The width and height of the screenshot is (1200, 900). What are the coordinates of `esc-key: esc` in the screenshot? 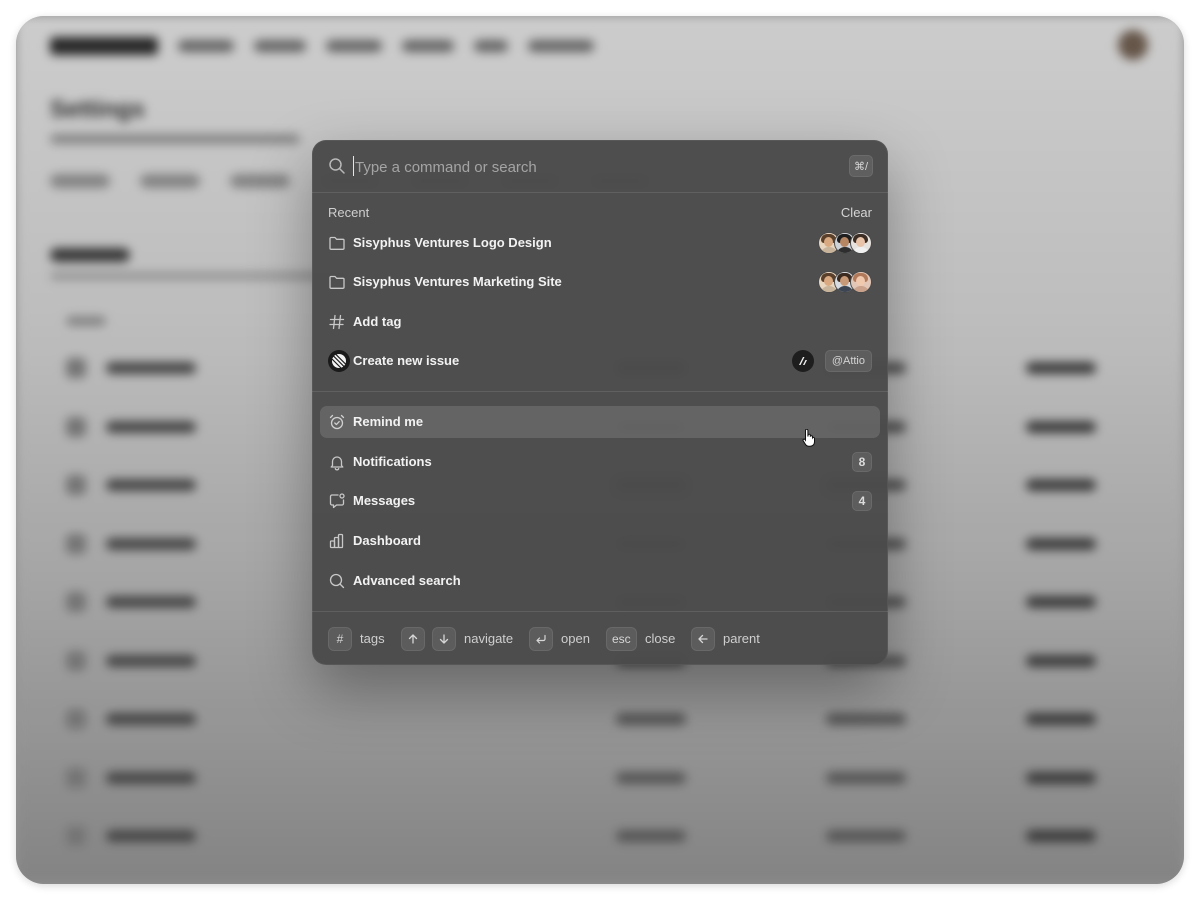 It's located at (621, 639).